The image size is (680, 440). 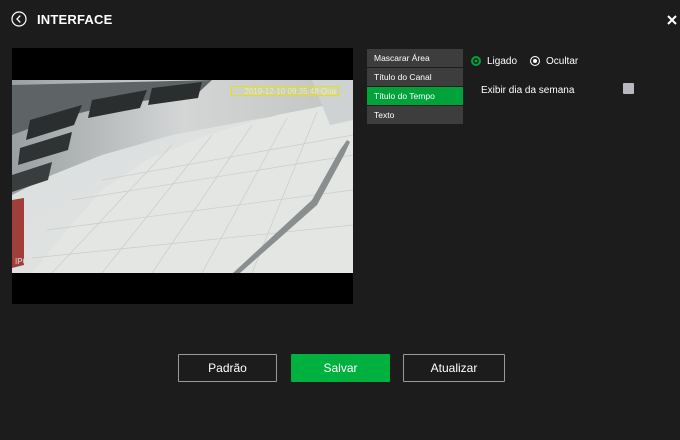 I want to click on menu-item-titulo-do-tempo: Título do Tempo, so click(x=415, y=96).